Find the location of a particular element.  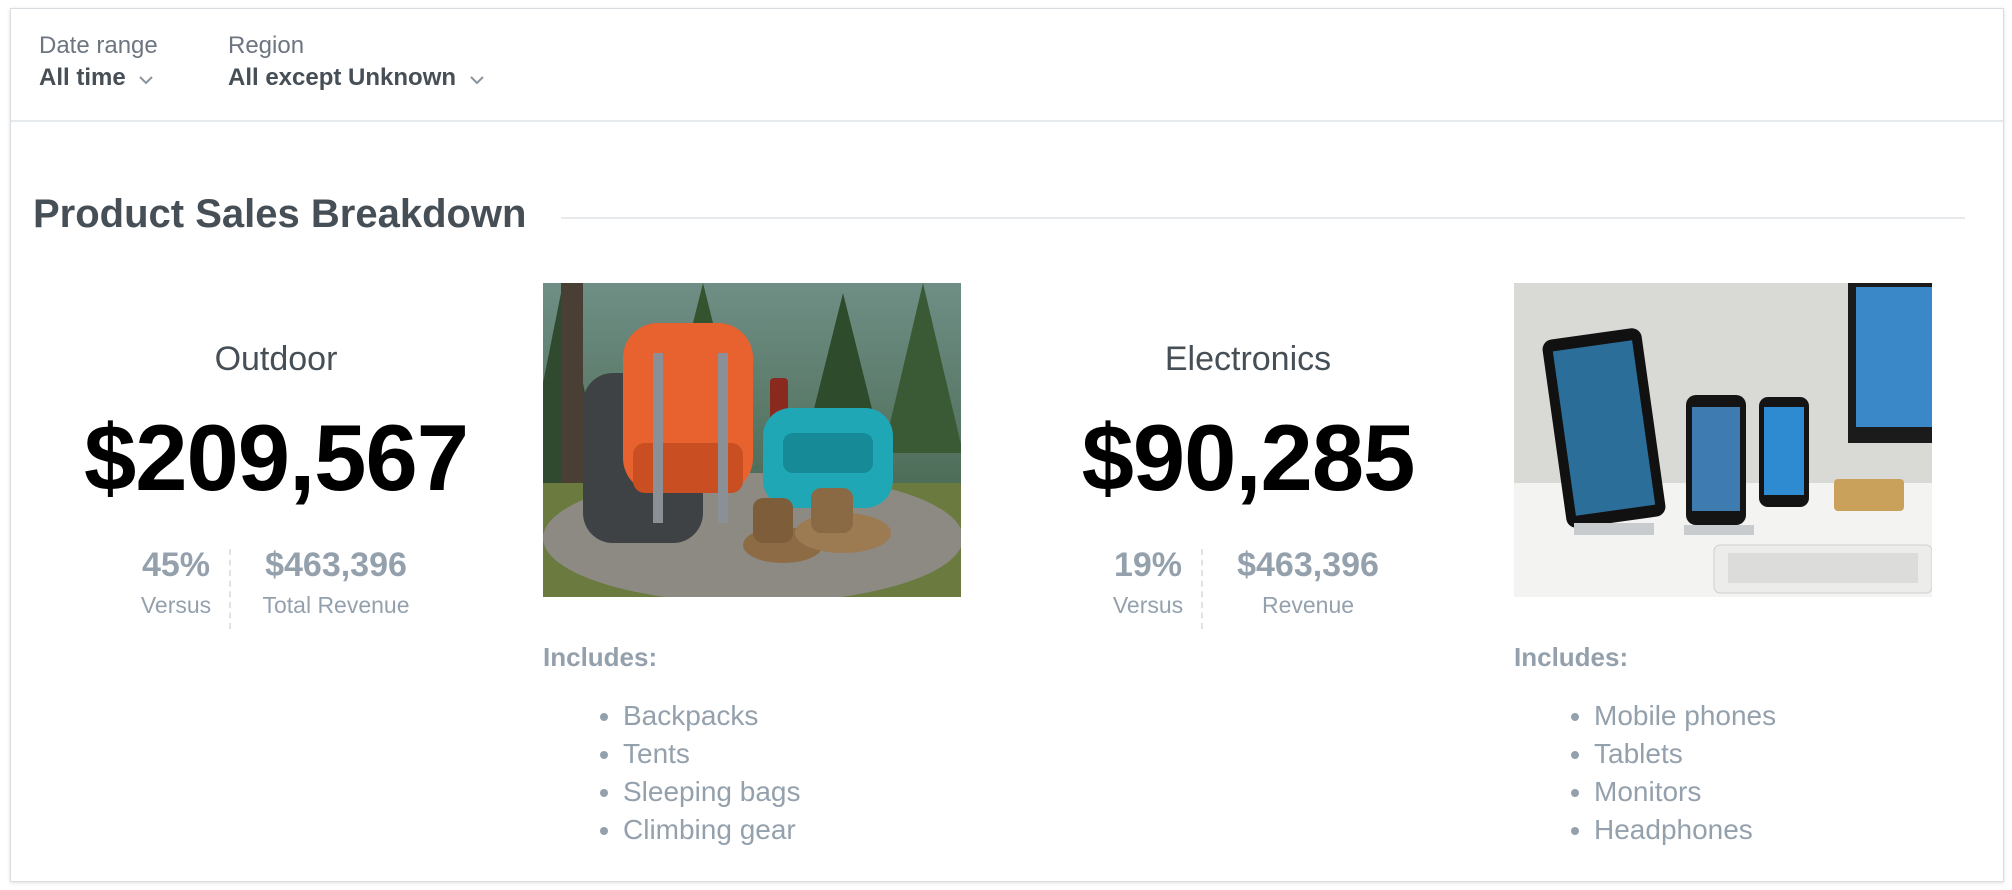

region-filter: Region All except Unknown is located at coordinates (356, 63).